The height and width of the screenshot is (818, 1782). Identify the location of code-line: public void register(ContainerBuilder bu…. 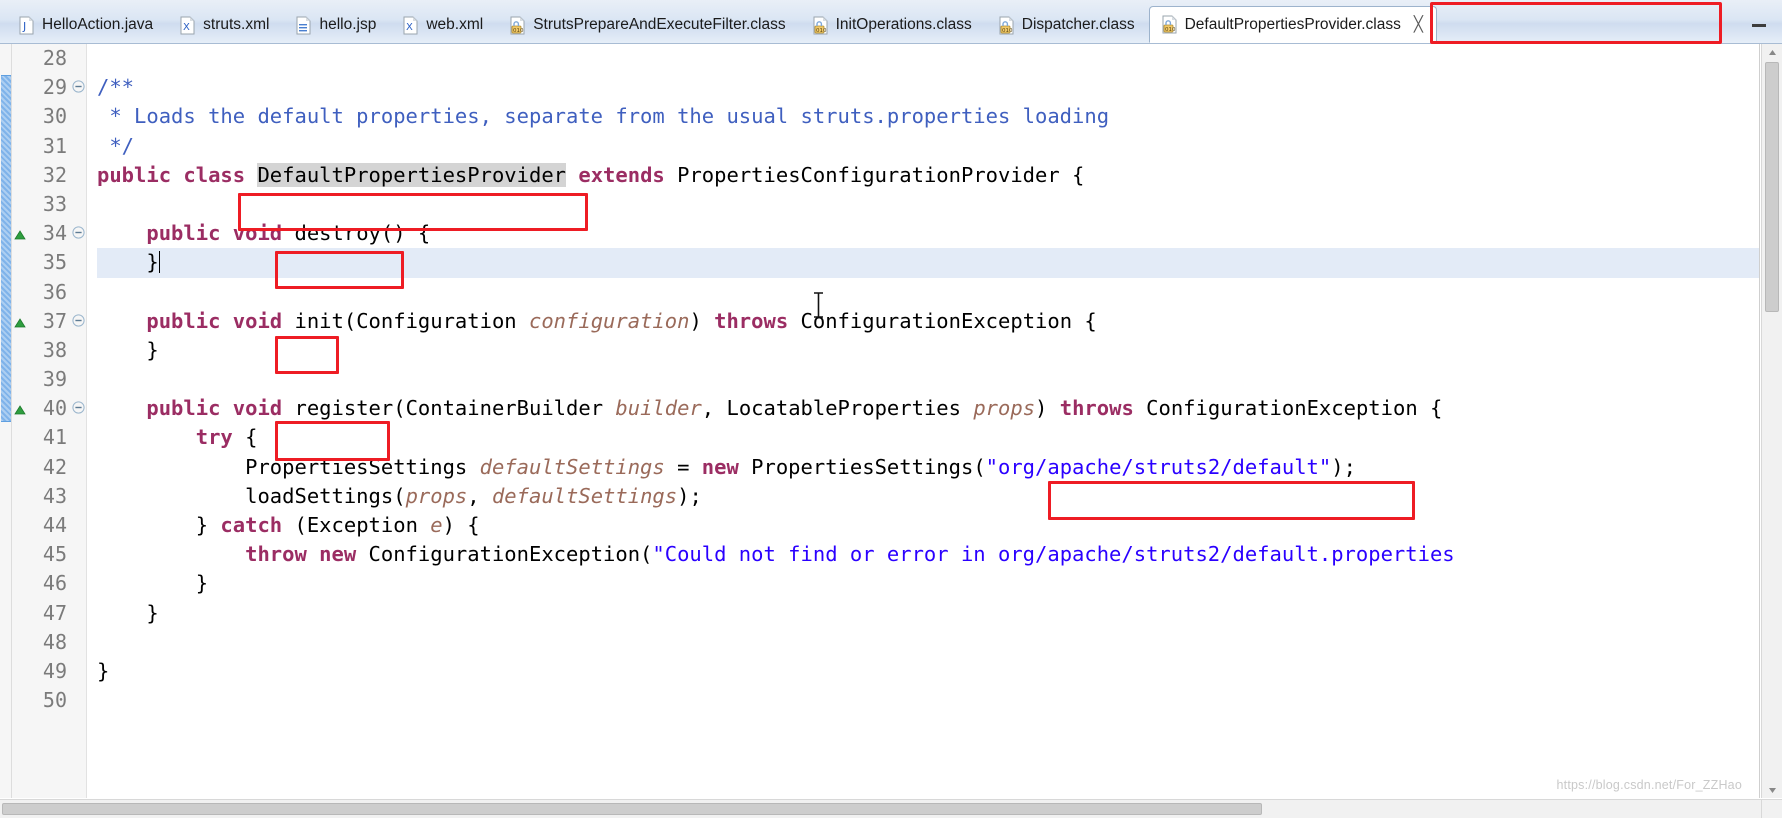
(928, 408).